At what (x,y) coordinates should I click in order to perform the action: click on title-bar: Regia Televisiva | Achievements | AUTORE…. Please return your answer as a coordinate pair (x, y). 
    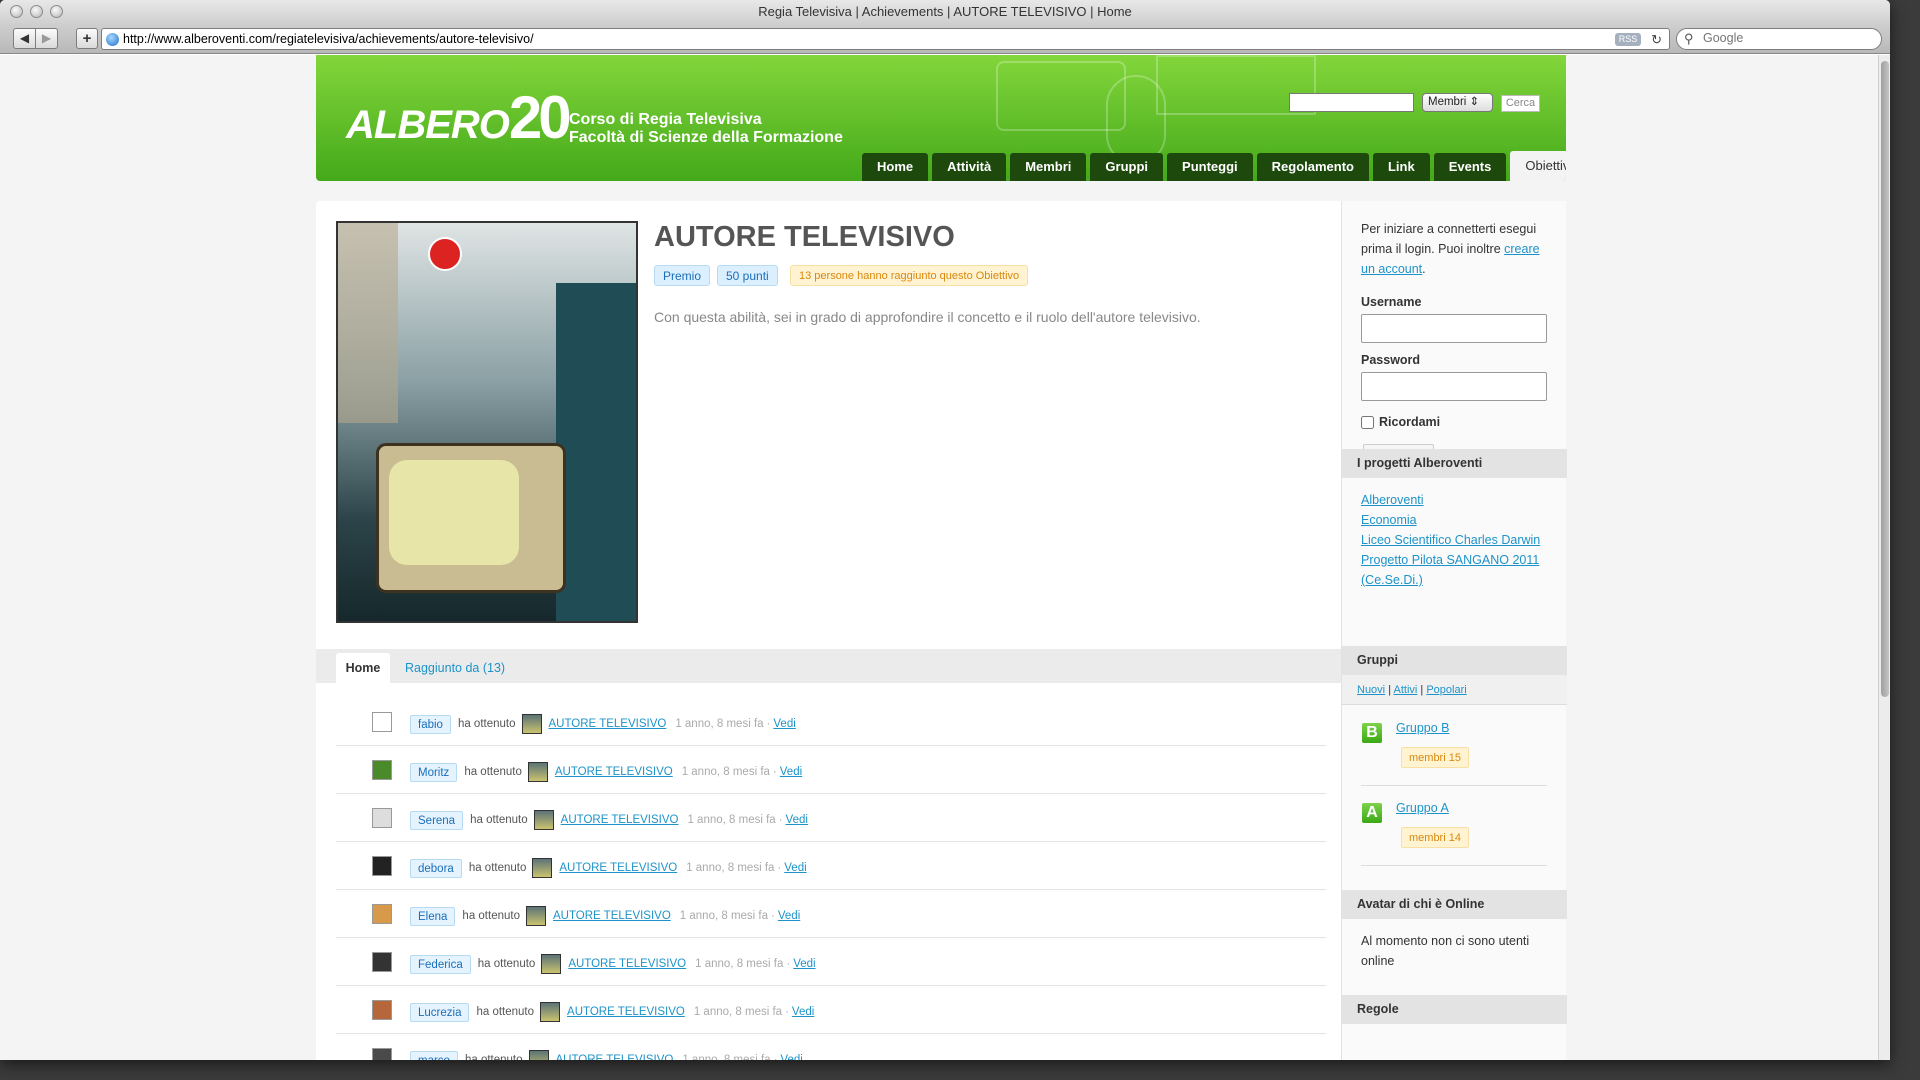
    Looking at the image, I should click on (945, 12).